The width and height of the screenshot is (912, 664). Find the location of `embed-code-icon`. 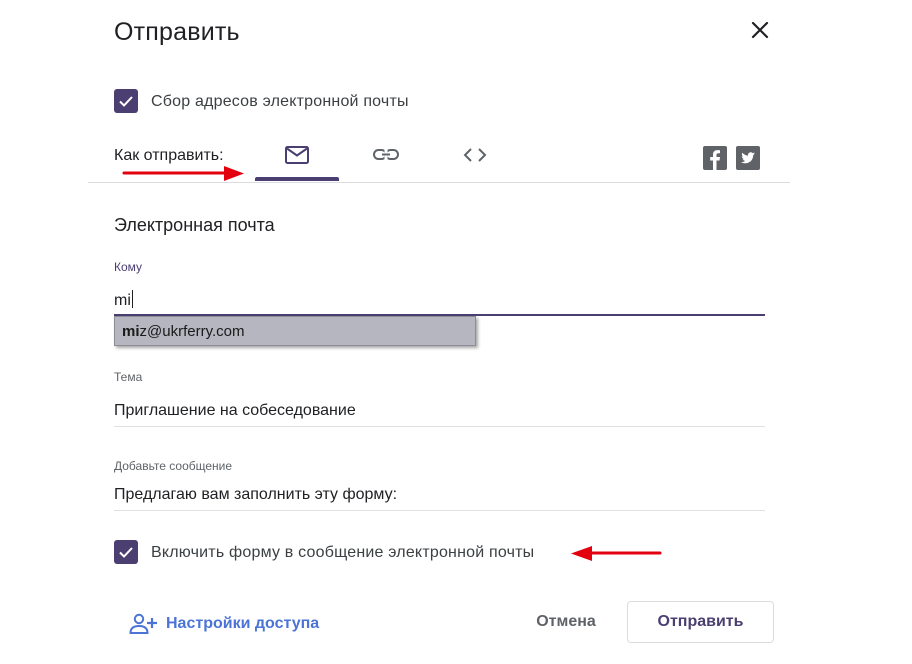

embed-code-icon is located at coordinates (475, 155).